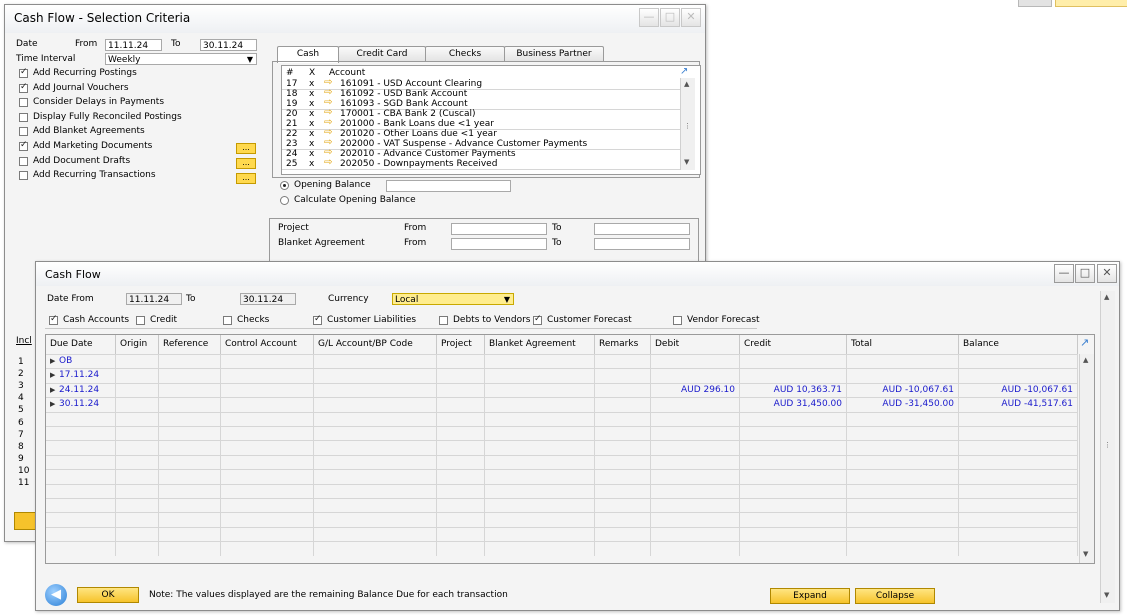 This screenshot has height=615, width=1127. Describe the element at coordinates (65, 361) in the screenshot. I see `due-date: OB` at that location.